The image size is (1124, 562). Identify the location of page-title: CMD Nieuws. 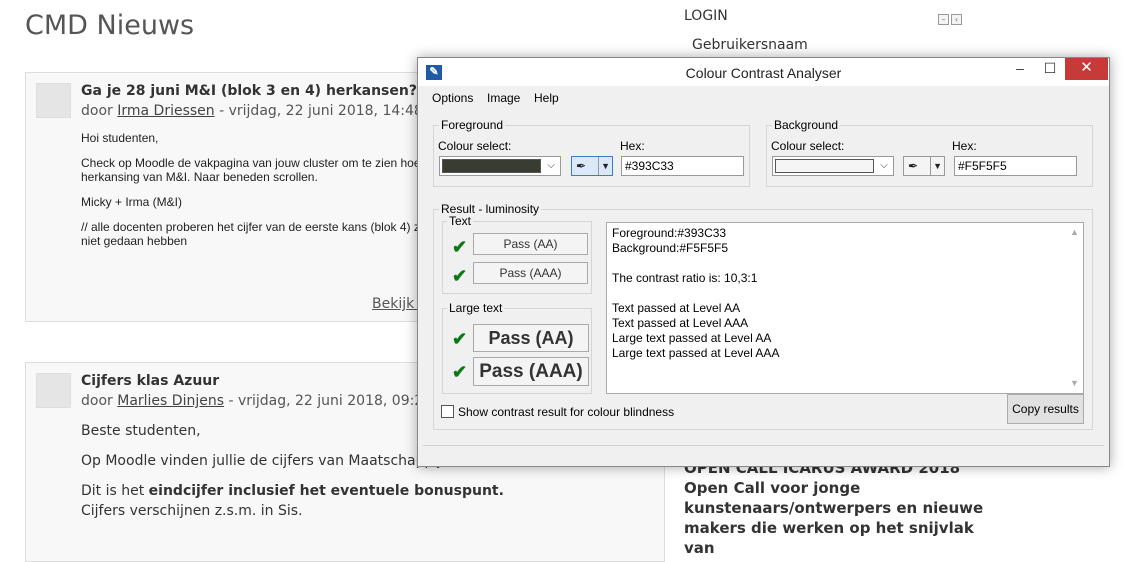
(110, 25).